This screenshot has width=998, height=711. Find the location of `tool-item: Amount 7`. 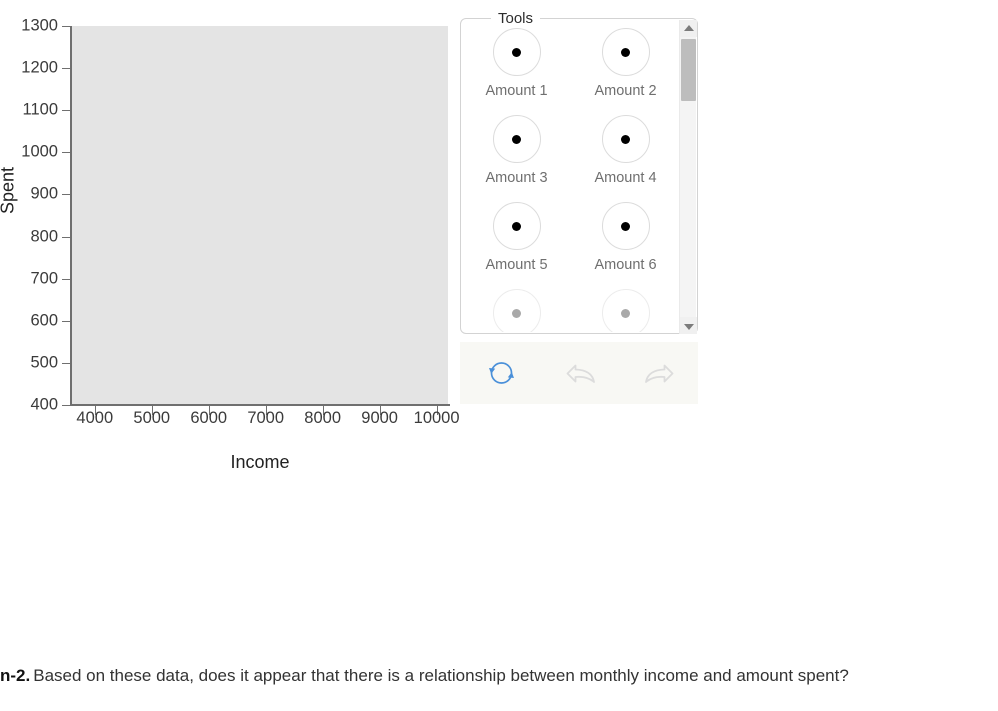

tool-item: Amount 7 is located at coordinates (516, 310).